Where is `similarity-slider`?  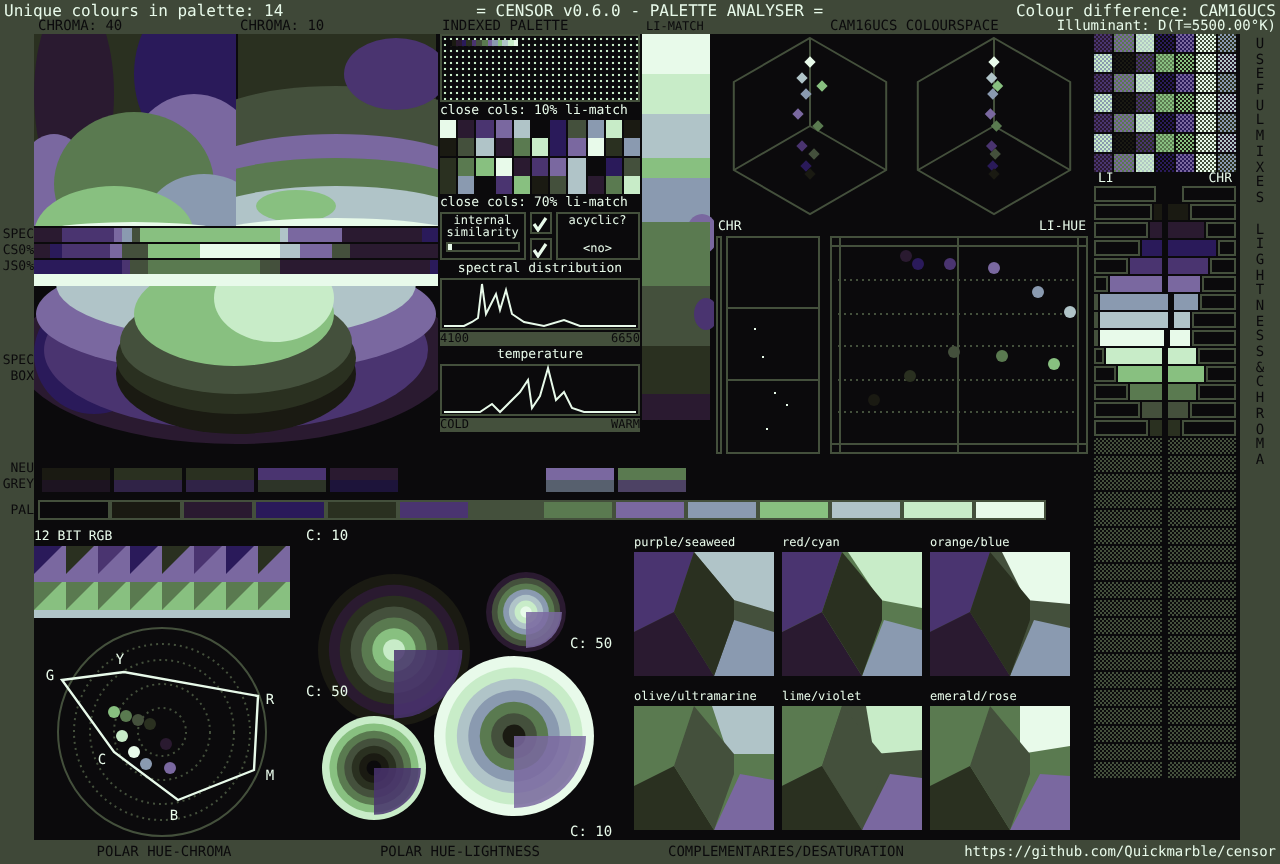
similarity-slider is located at coordinates (482, 247).